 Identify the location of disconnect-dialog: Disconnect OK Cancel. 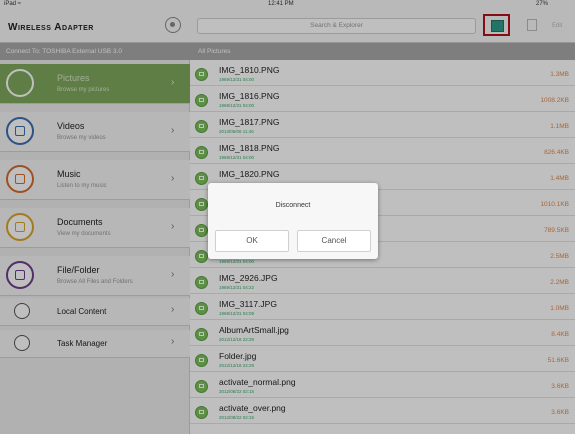
(293, 221).